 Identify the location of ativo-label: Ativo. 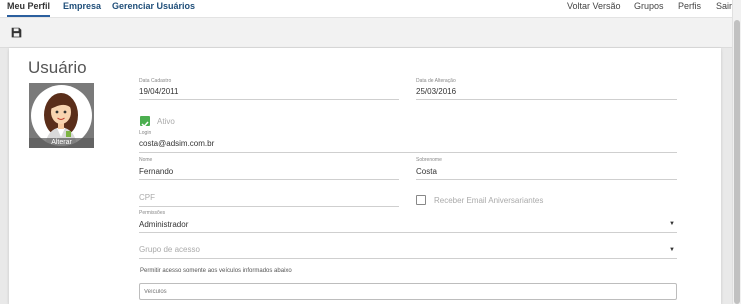
(166, 121).